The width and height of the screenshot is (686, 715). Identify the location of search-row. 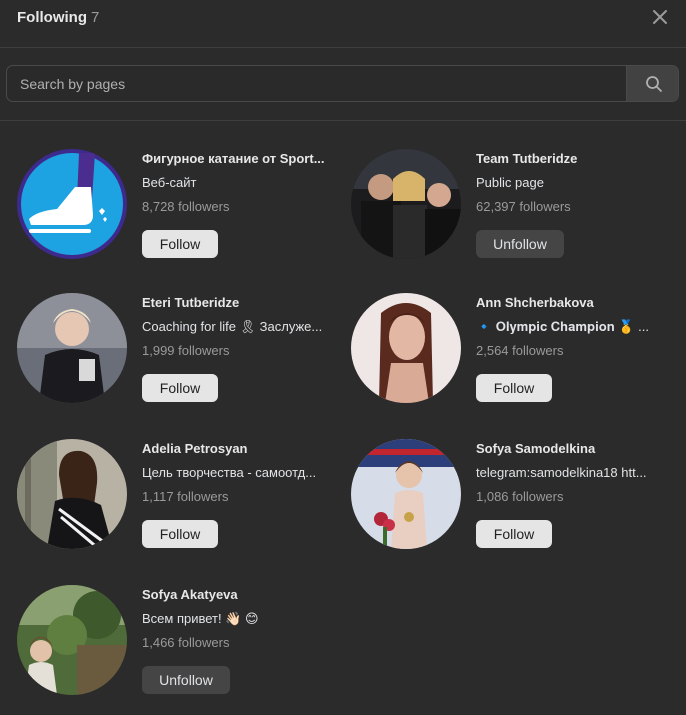
(343, 84).